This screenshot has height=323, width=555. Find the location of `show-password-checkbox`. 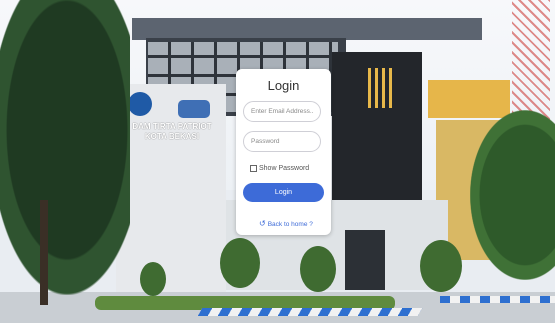

show-password-checkbox is located at coordinates (253, 168).